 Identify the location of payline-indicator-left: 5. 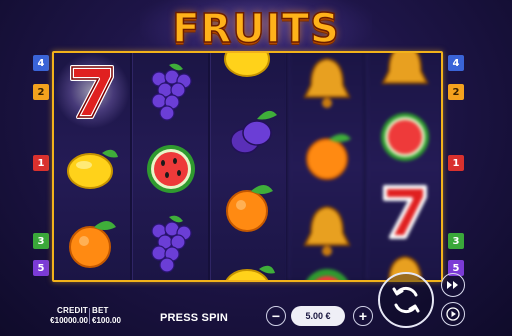
(41, 268).